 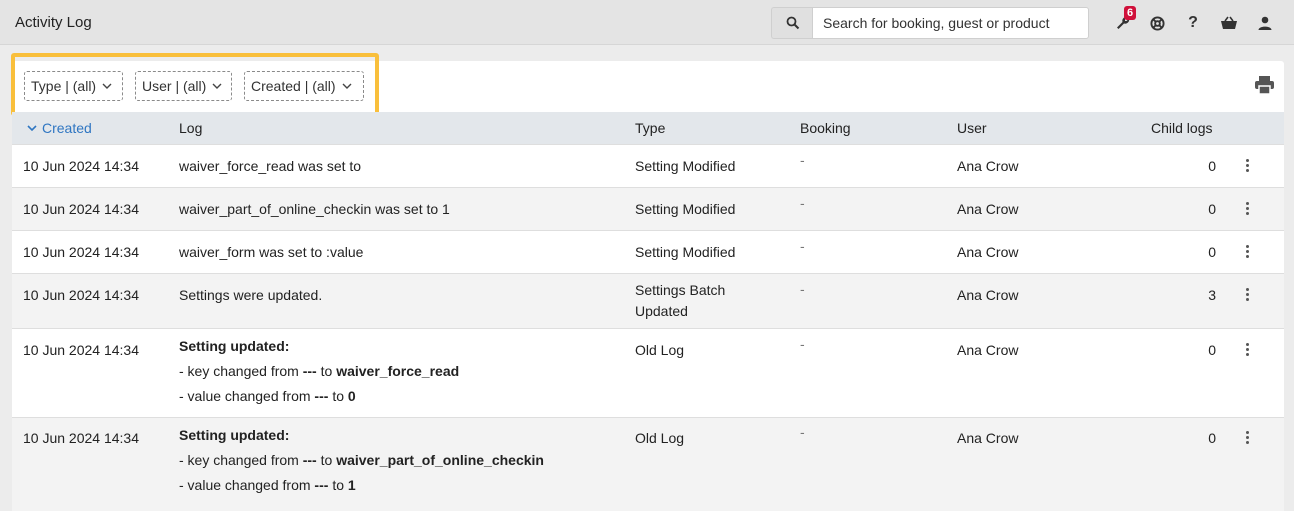 I want to click on cell-type-line: Updated, so click(x=661, y=311).